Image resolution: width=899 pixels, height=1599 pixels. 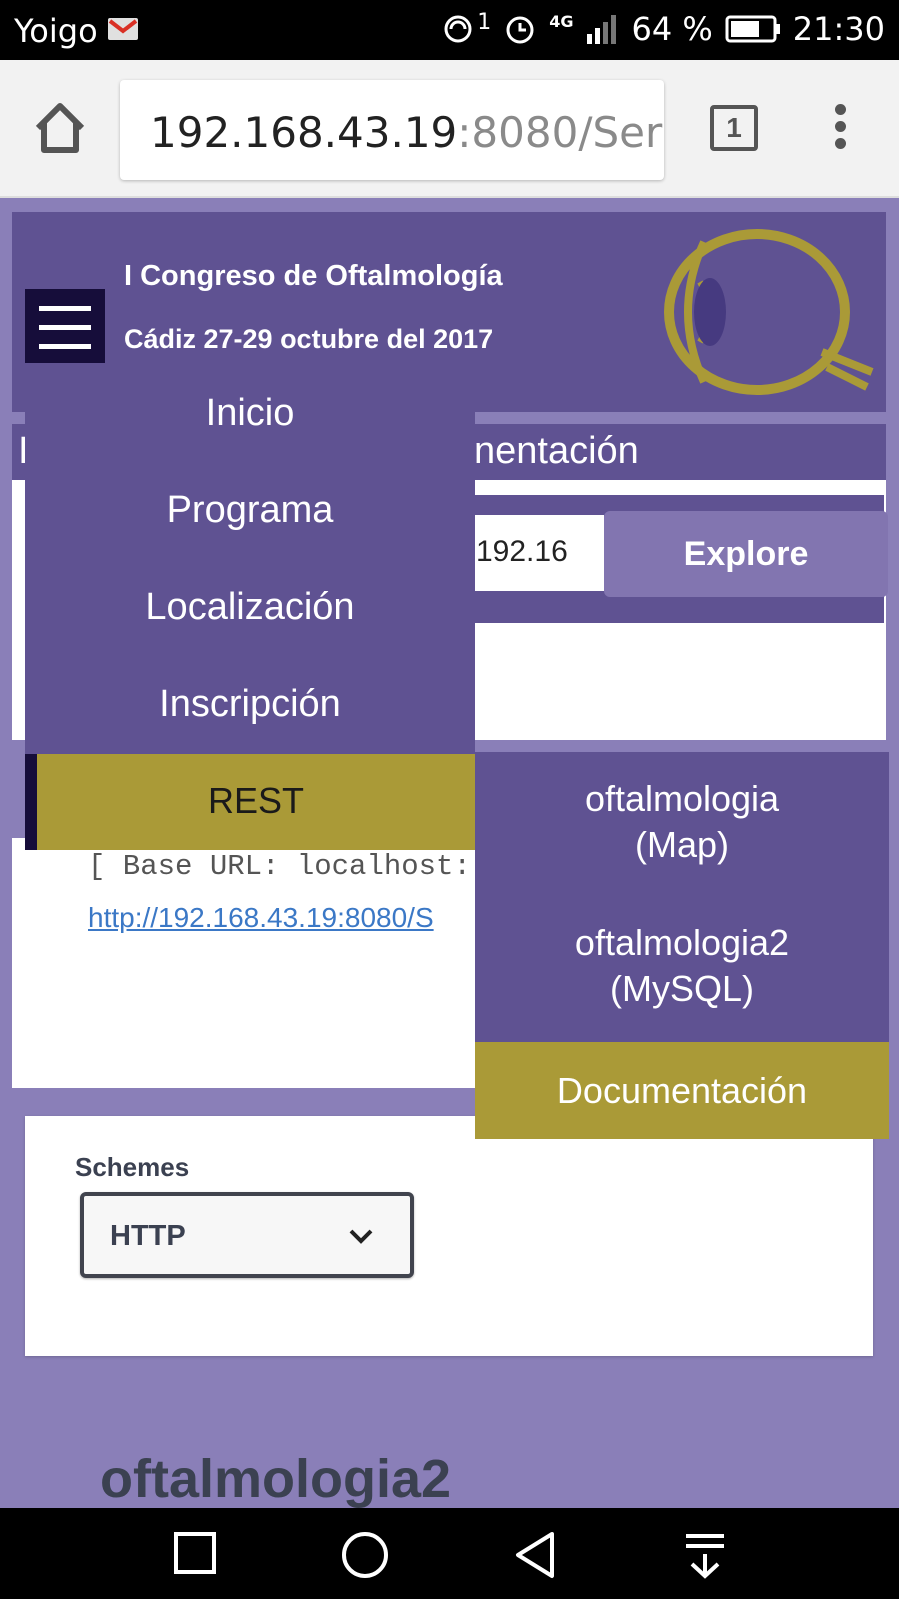 I want to click on submenu-item-label: oftalmologia, so click(x=682, y=798).